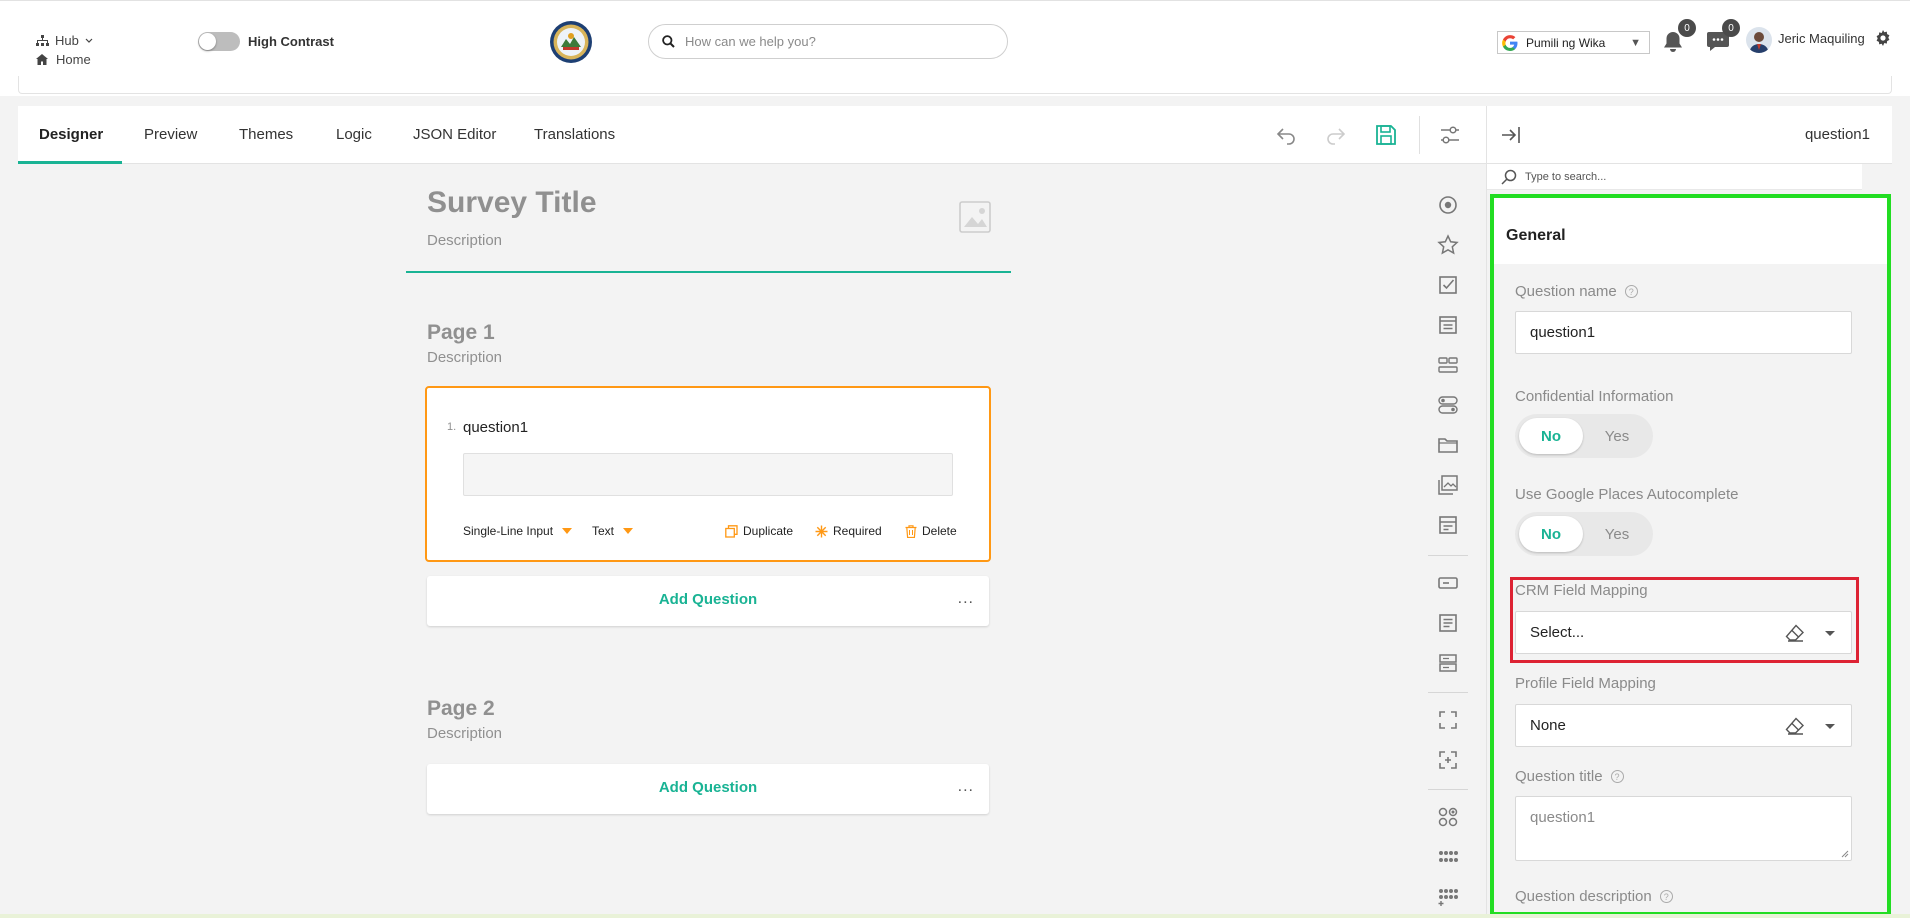 This screenshot has height=918, width=1910. What do you see at coordinates (1448, 857) in the screenshot?
I see `matrix-dropdown-icon` at bounding box center [1448, 857].